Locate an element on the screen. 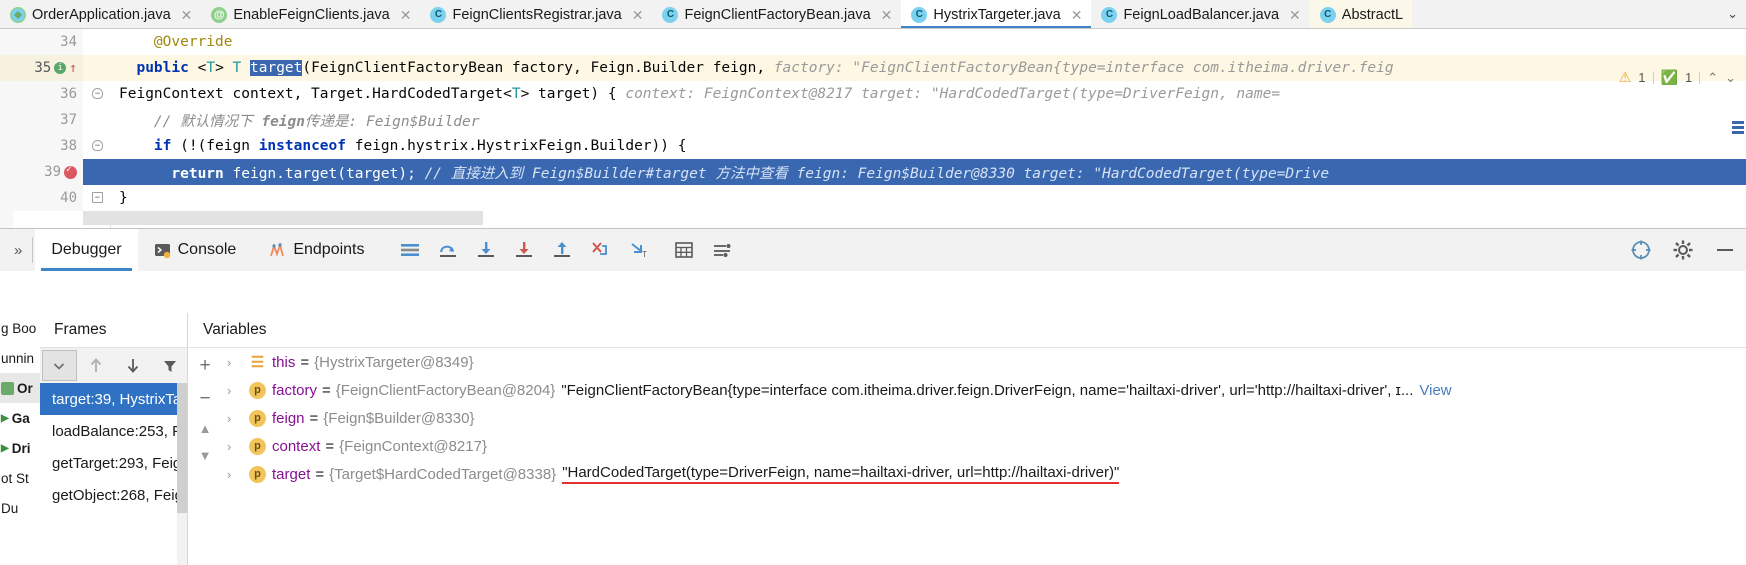  endpoints-tab-label: Endpoints is located at coordinates (329, 249).